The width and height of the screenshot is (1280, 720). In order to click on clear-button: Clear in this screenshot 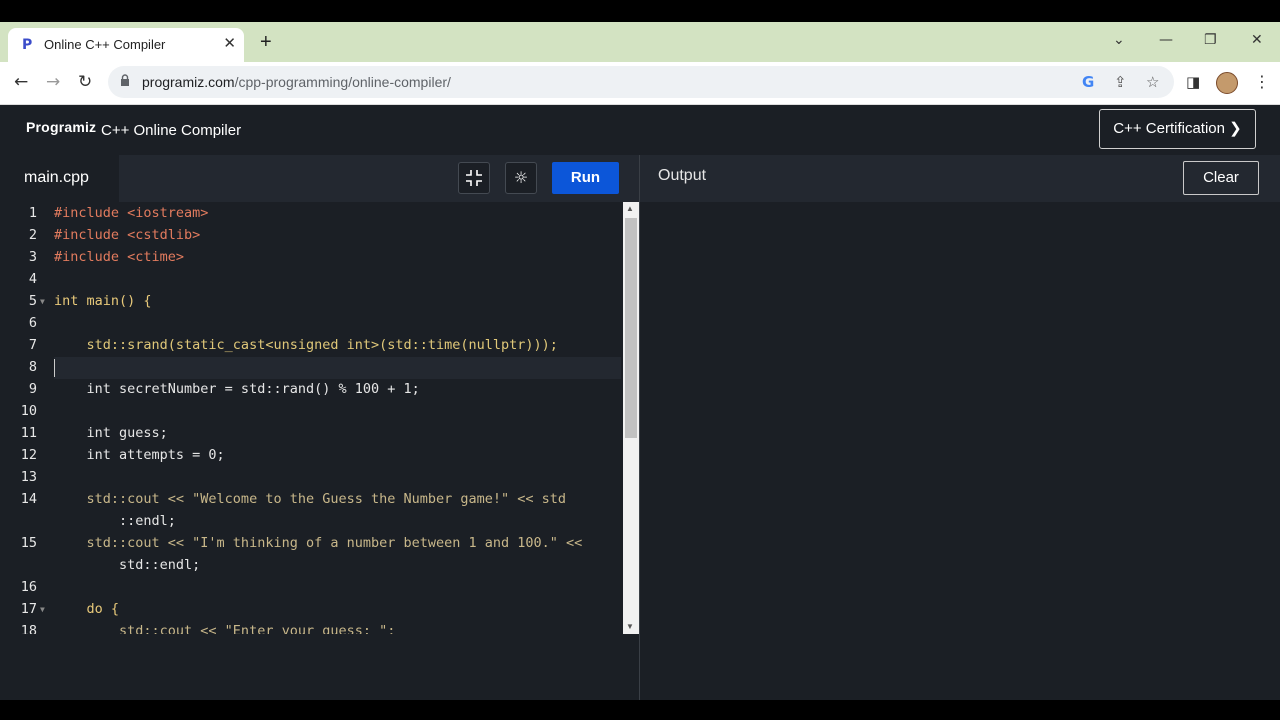, I will do `click(1221, 178)`.